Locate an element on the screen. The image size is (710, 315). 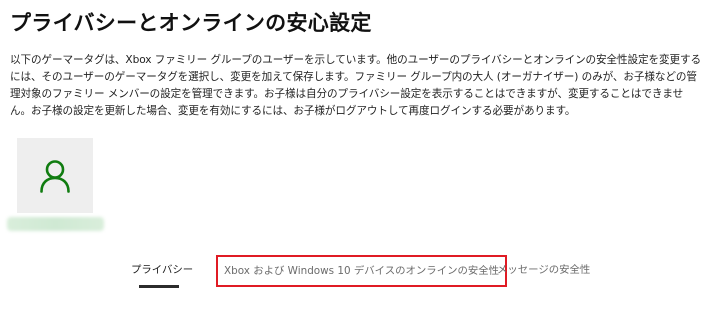
tab-message-safety: メッセージの安全性 is located at coordinates (543, 270).